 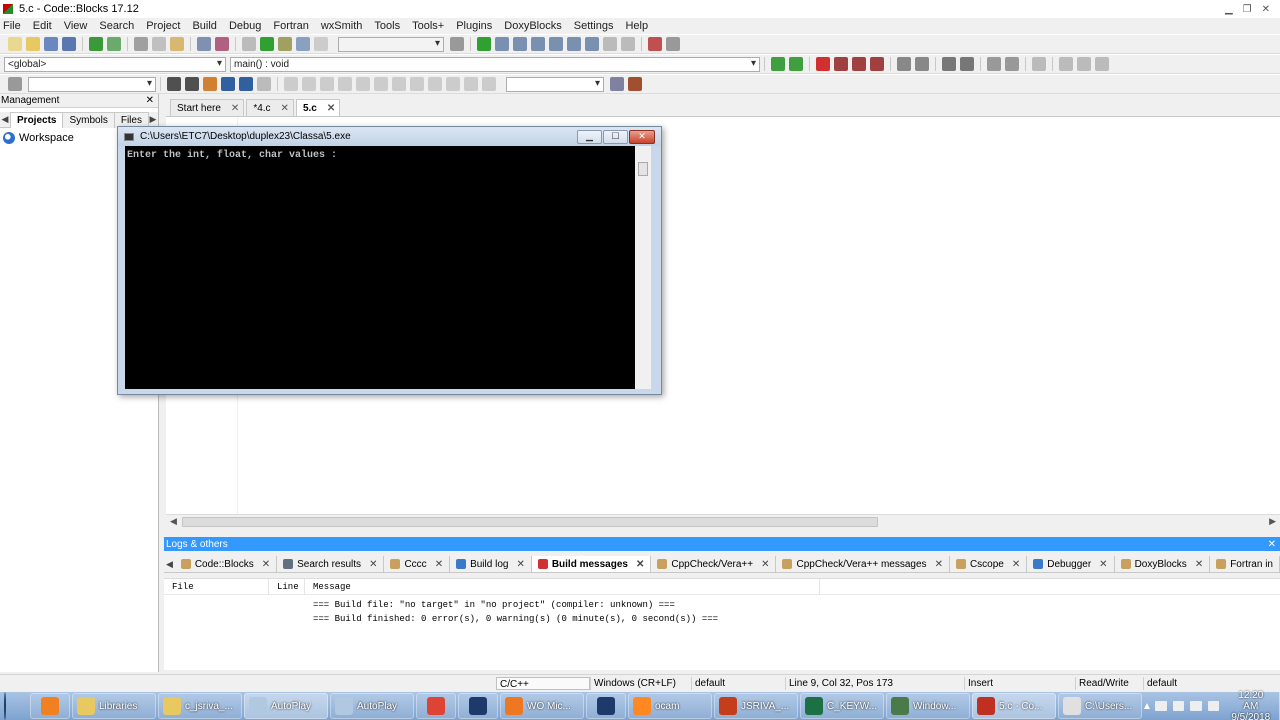 I want to click on logs-close-icon: ✕, so click(x=1272, y=544).